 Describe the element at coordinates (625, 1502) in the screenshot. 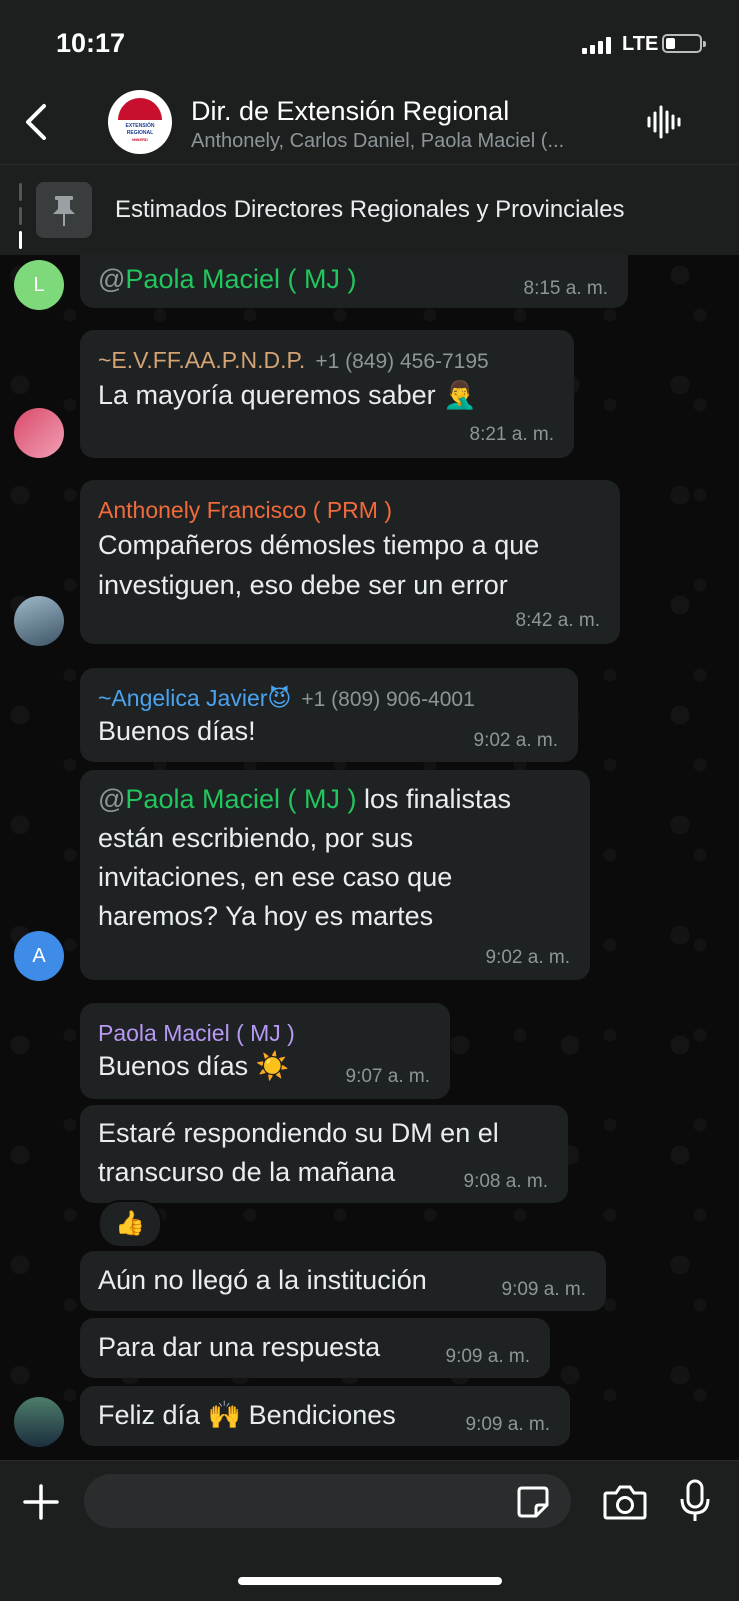

I see `camera-icon` at that location.